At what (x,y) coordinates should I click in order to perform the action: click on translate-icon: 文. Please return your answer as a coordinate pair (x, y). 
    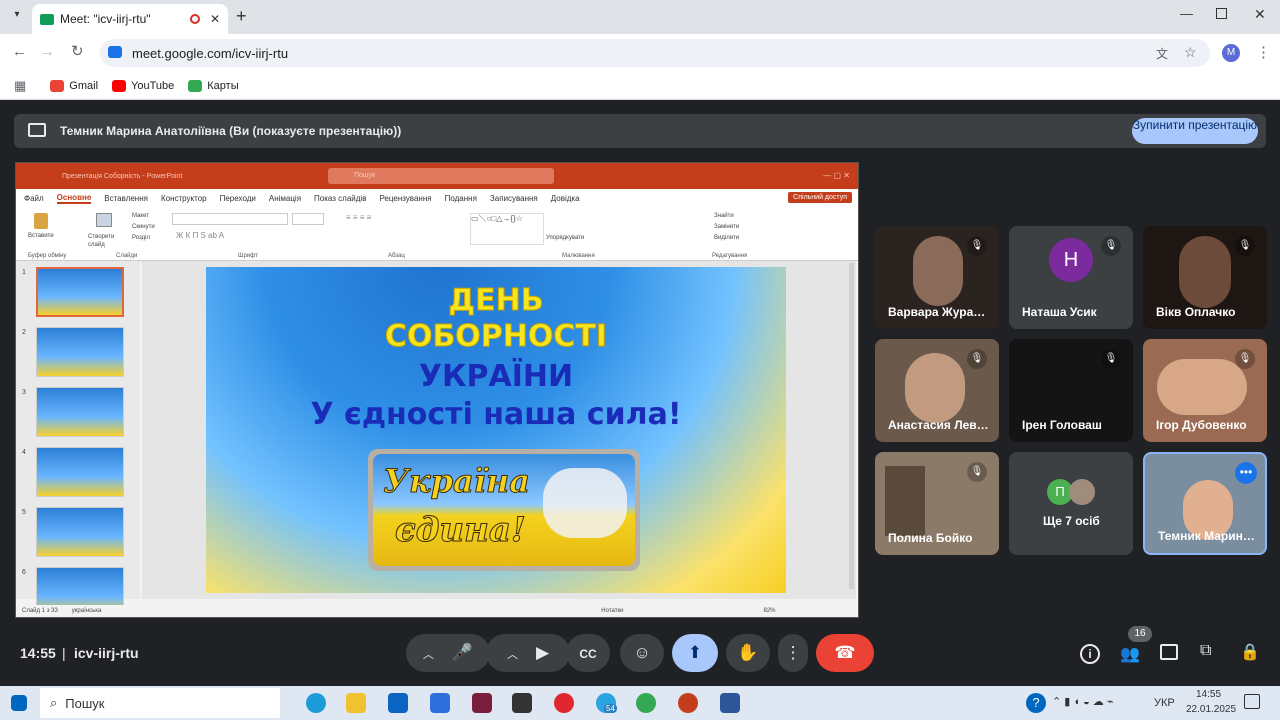
    Looking at the image, I should click on (1162, 53).